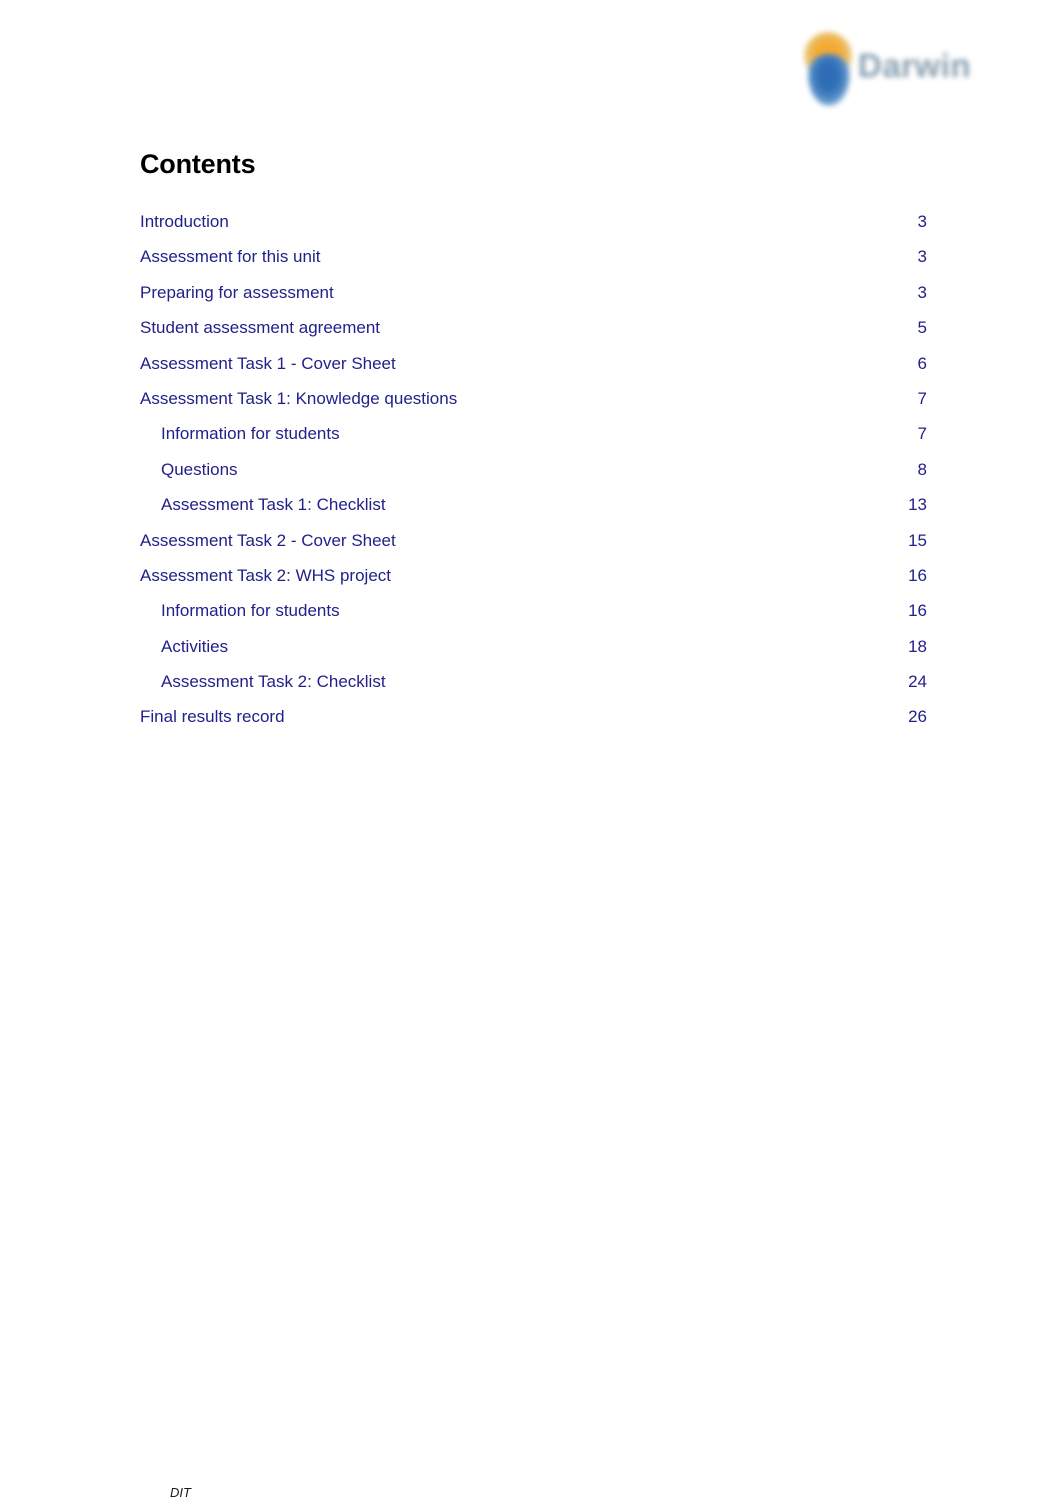  Describe the element at coordinates (533, 610) in the screenshot. I see `toc-entry: Information for students 16` at that location.